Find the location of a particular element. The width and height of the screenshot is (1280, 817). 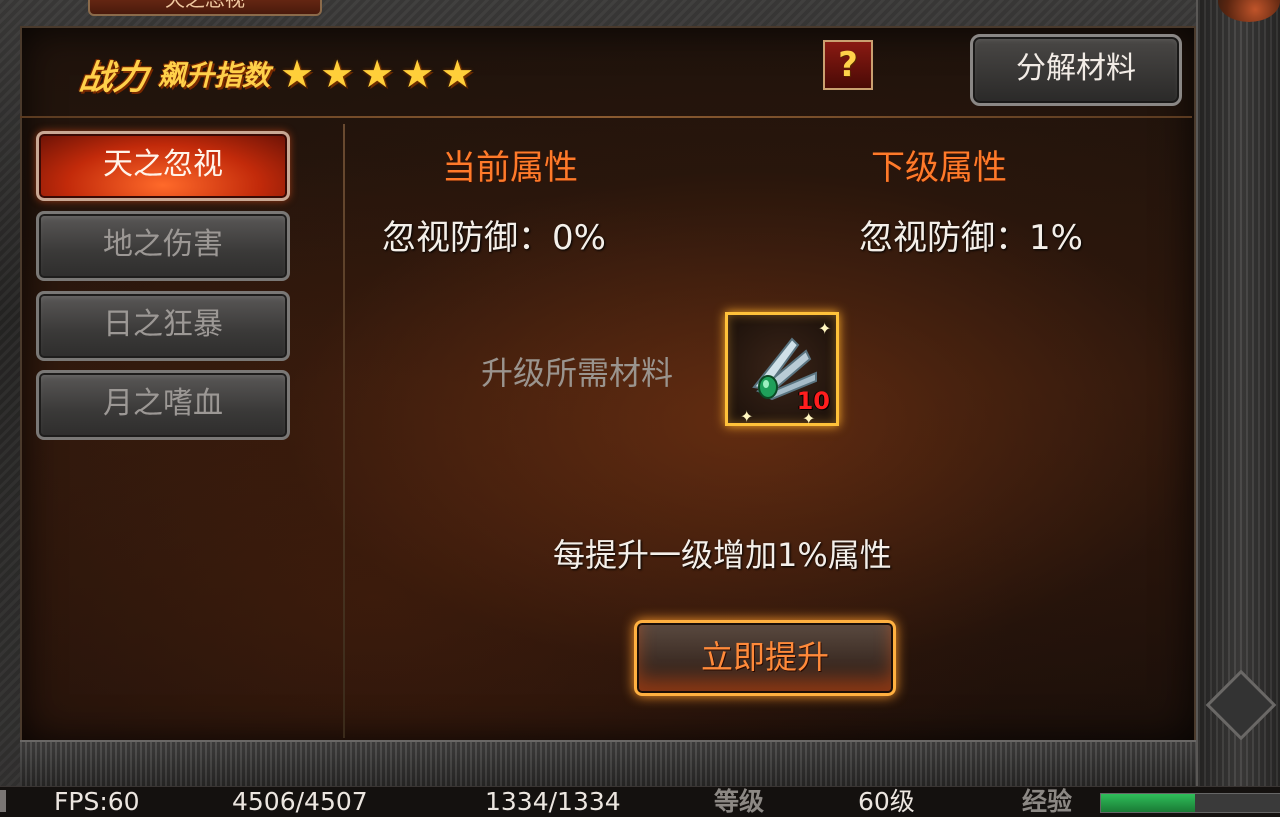

sidebar-divider is located at coordinates (344, 431).